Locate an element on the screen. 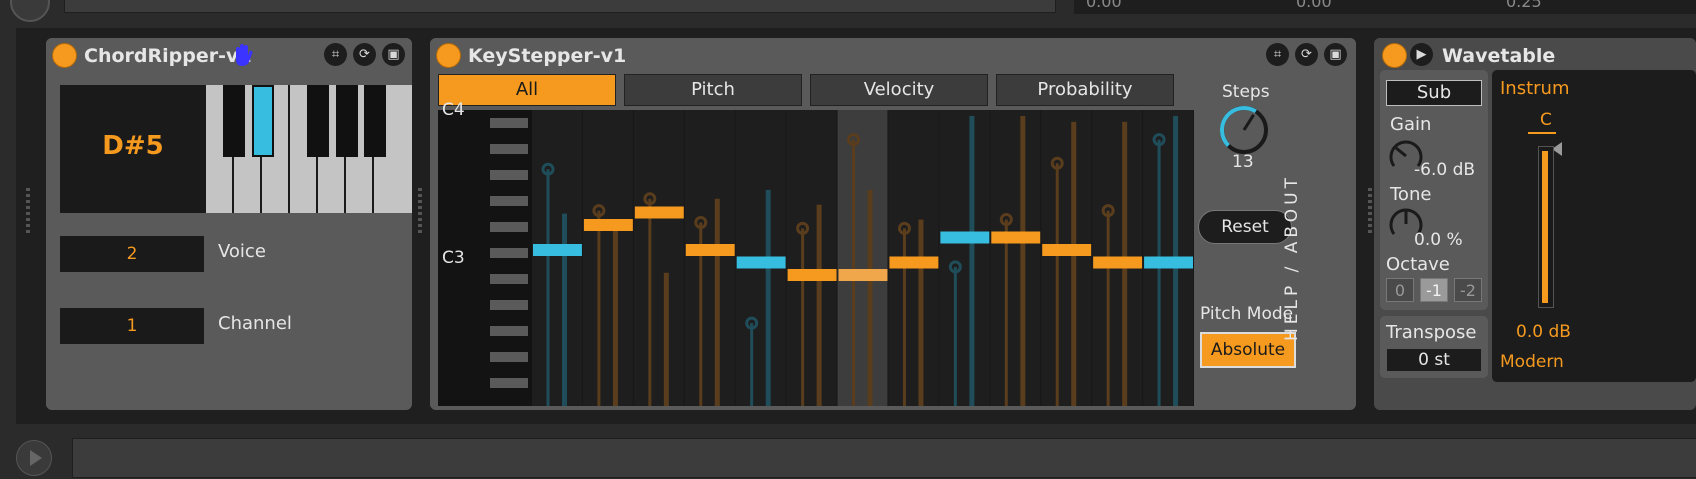 The width and height of the screenshot is (1696, 479). top-value-1: 0.00 is located at coordinates (1104, 5).